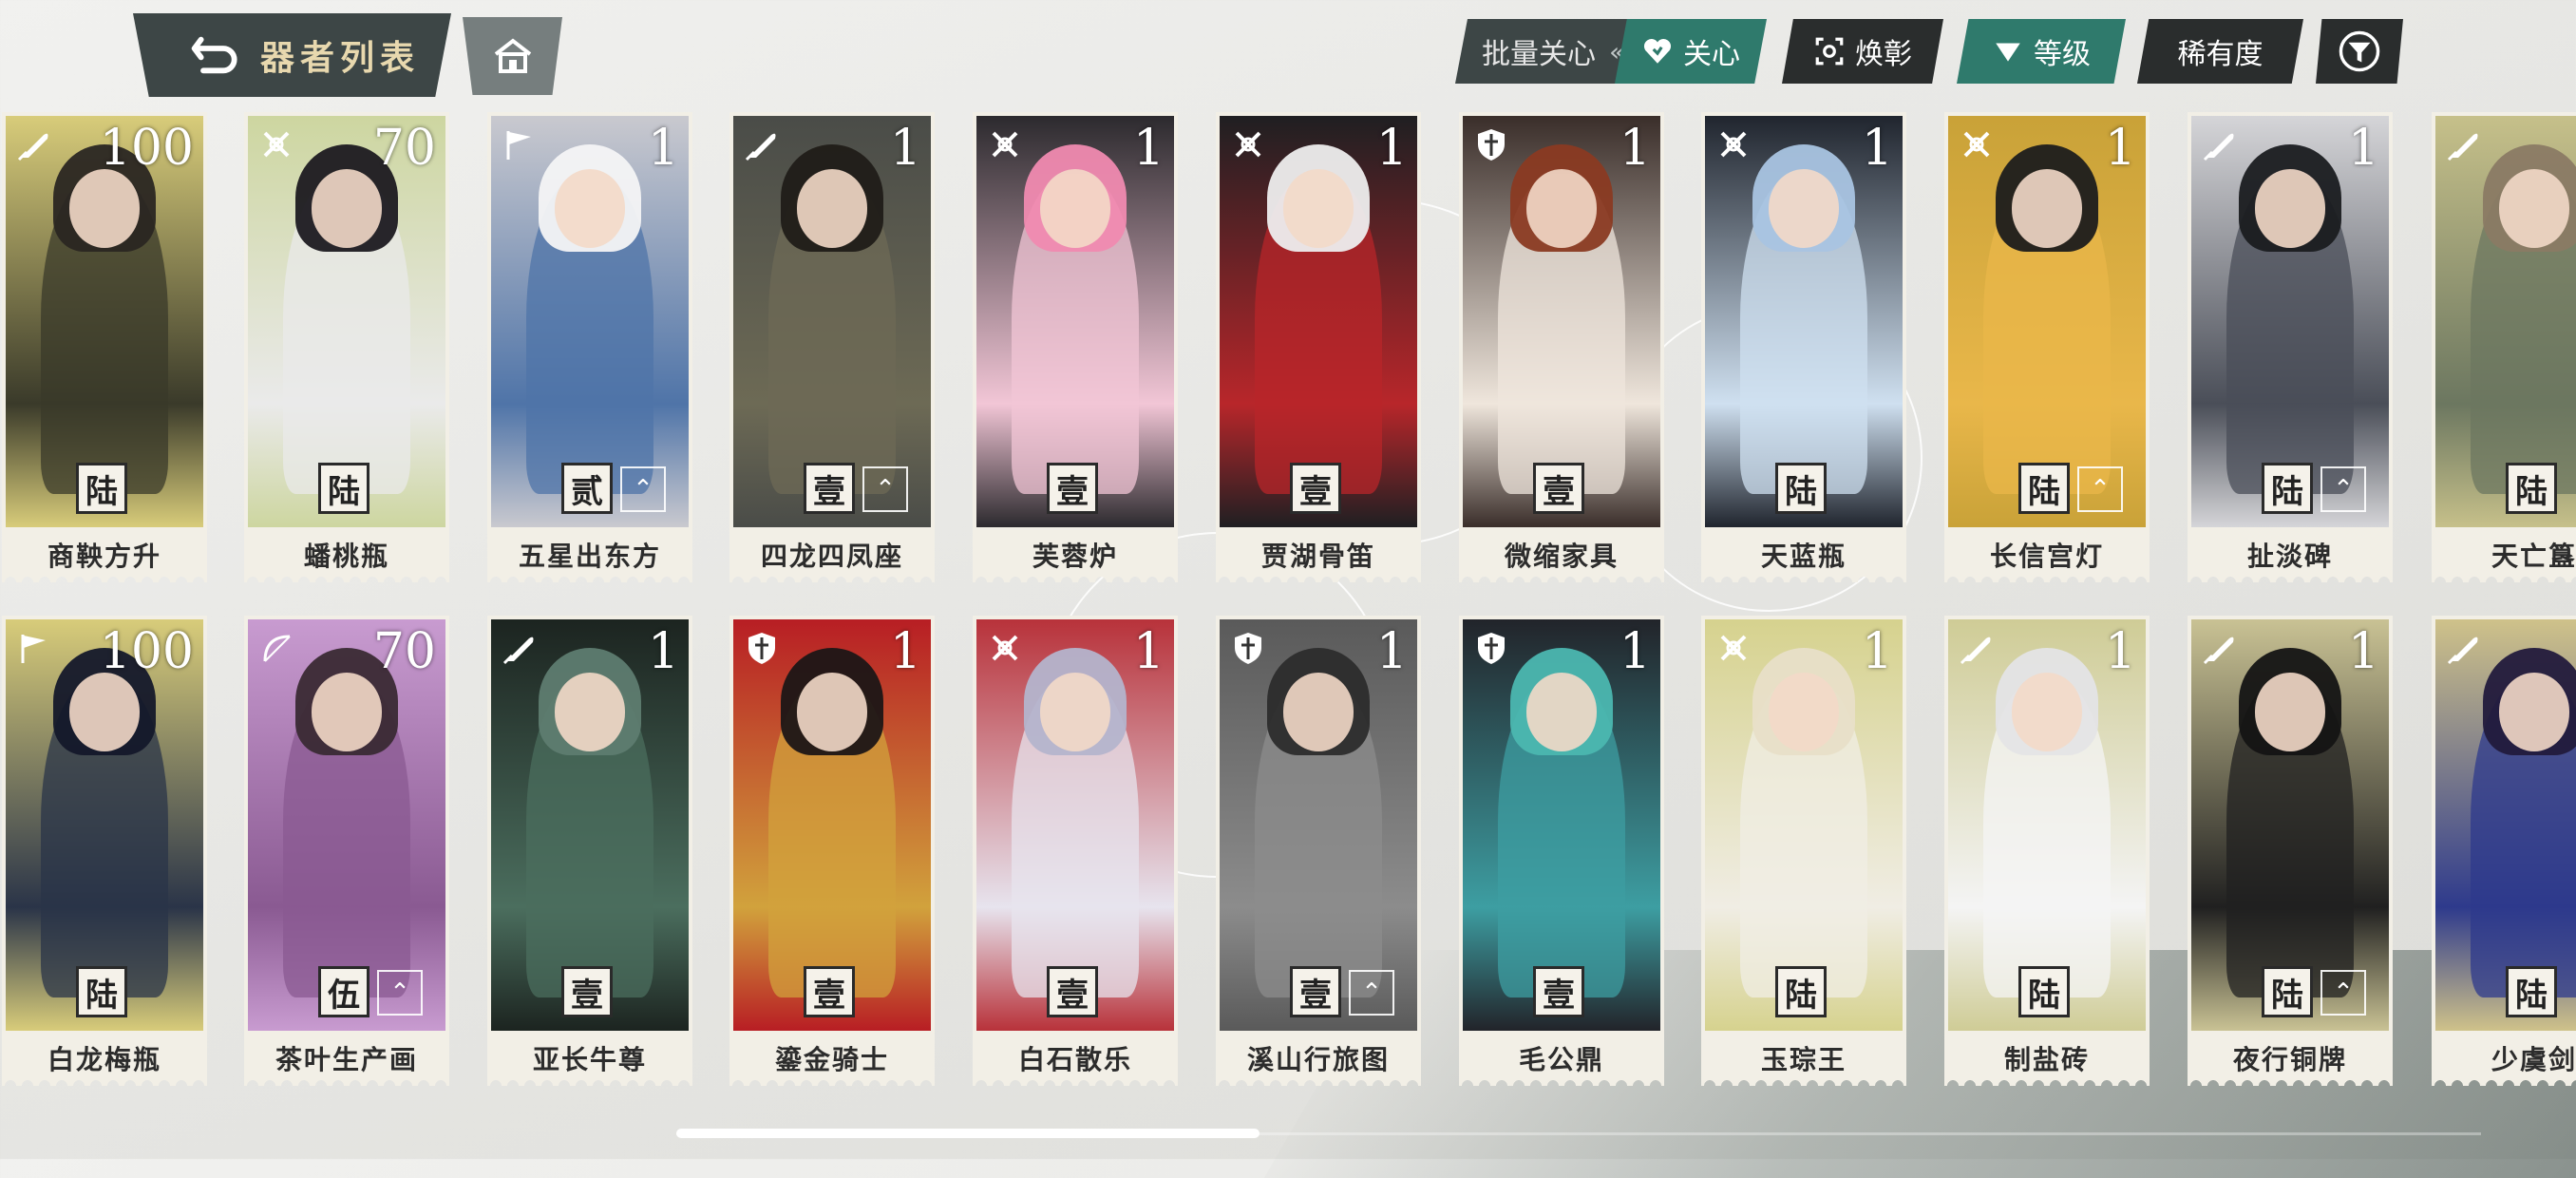  I want to click on character-card: 1 陆 ⌃ 夜行铜牌, so click(2290, 853).